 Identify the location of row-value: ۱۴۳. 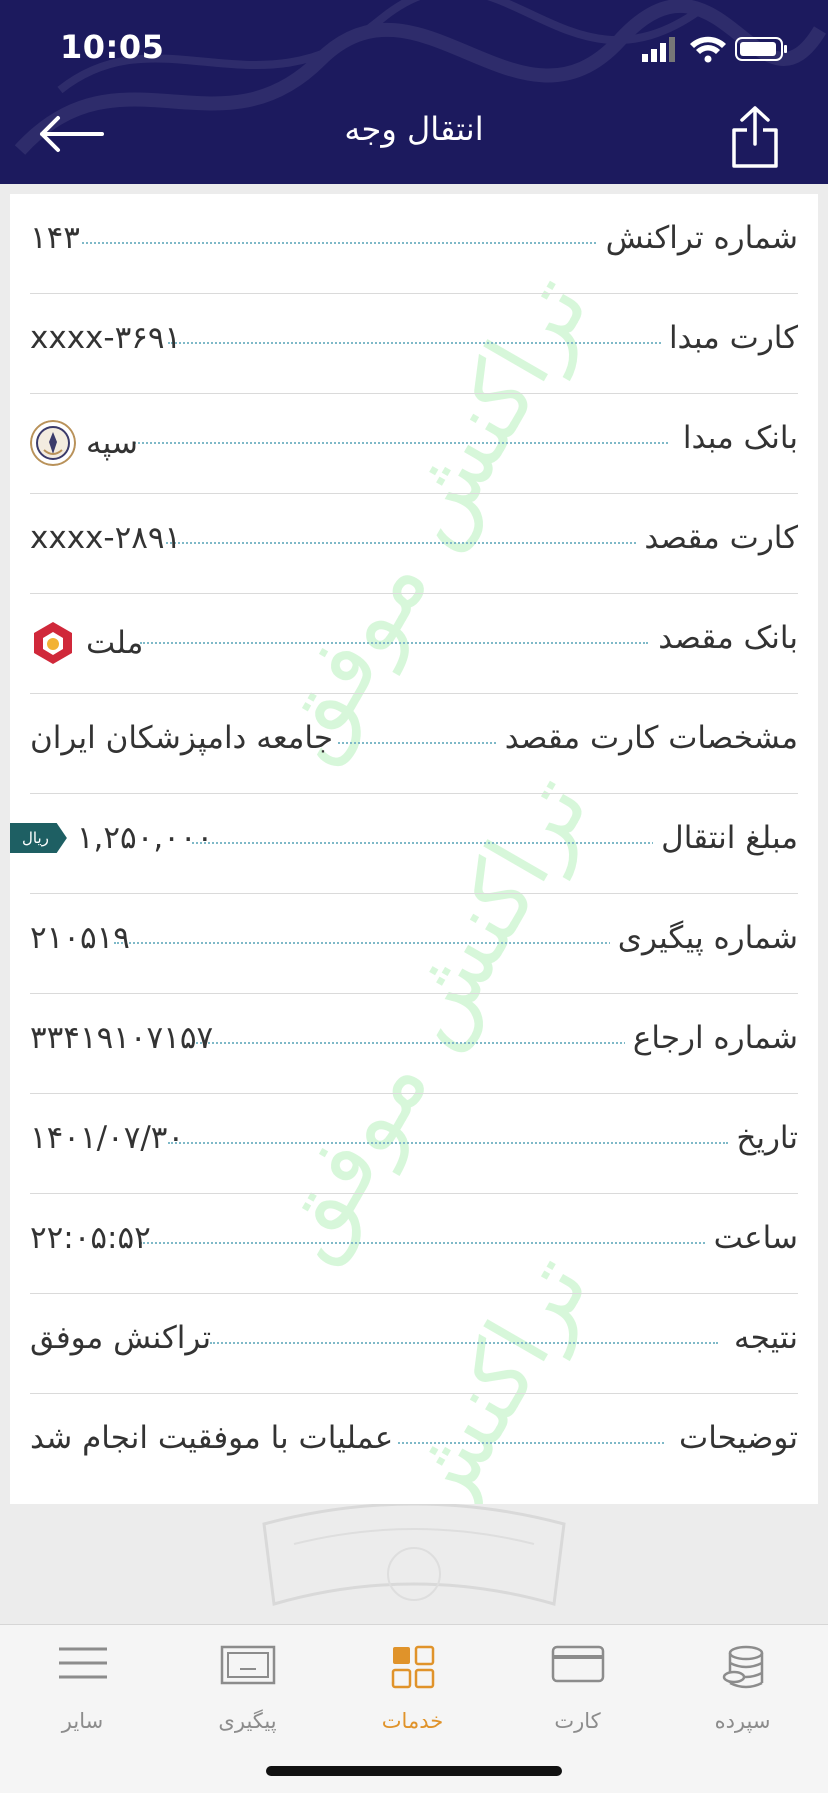
(55, 238).